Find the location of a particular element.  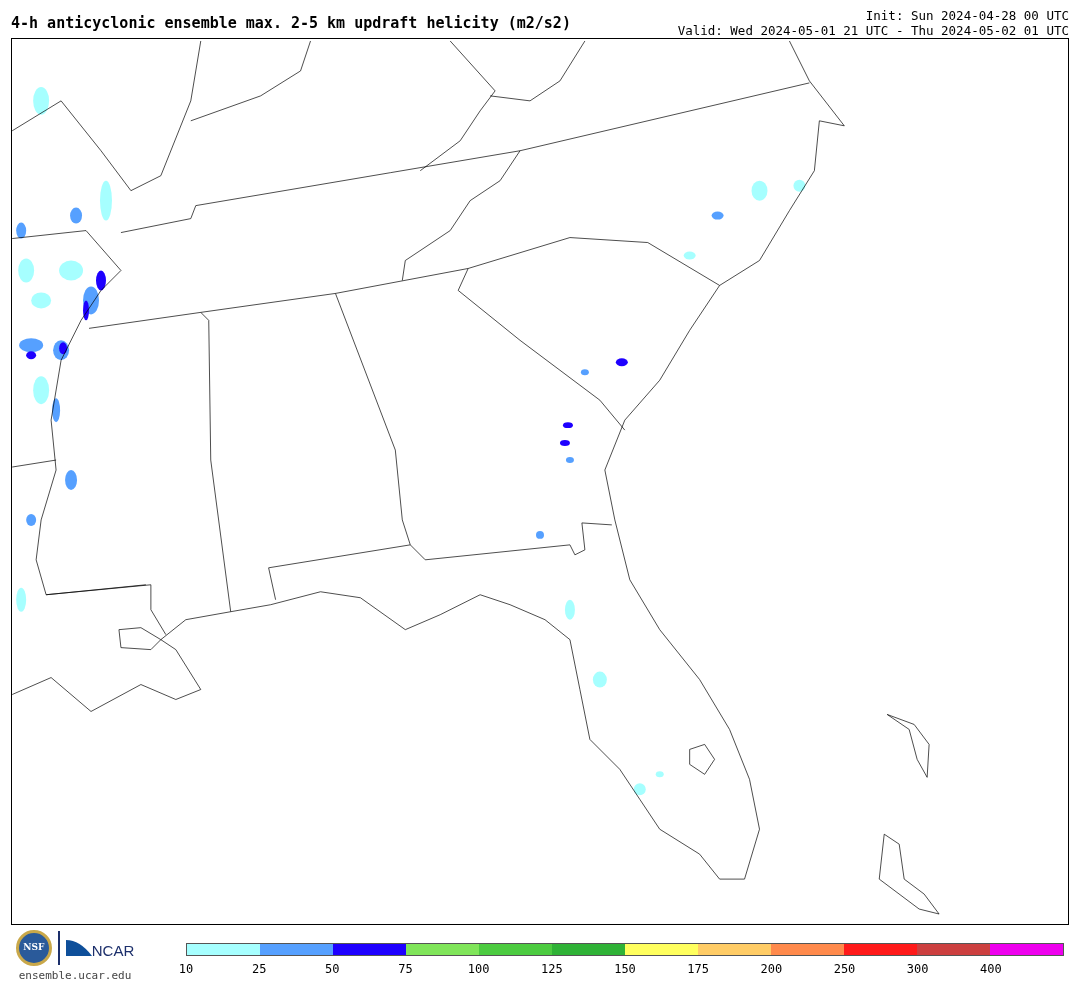

chart-title: 4-h anticyclonic ensemble max. 2-5 km updraft helicity (m2/s2) is located at coordinates (291, 23).